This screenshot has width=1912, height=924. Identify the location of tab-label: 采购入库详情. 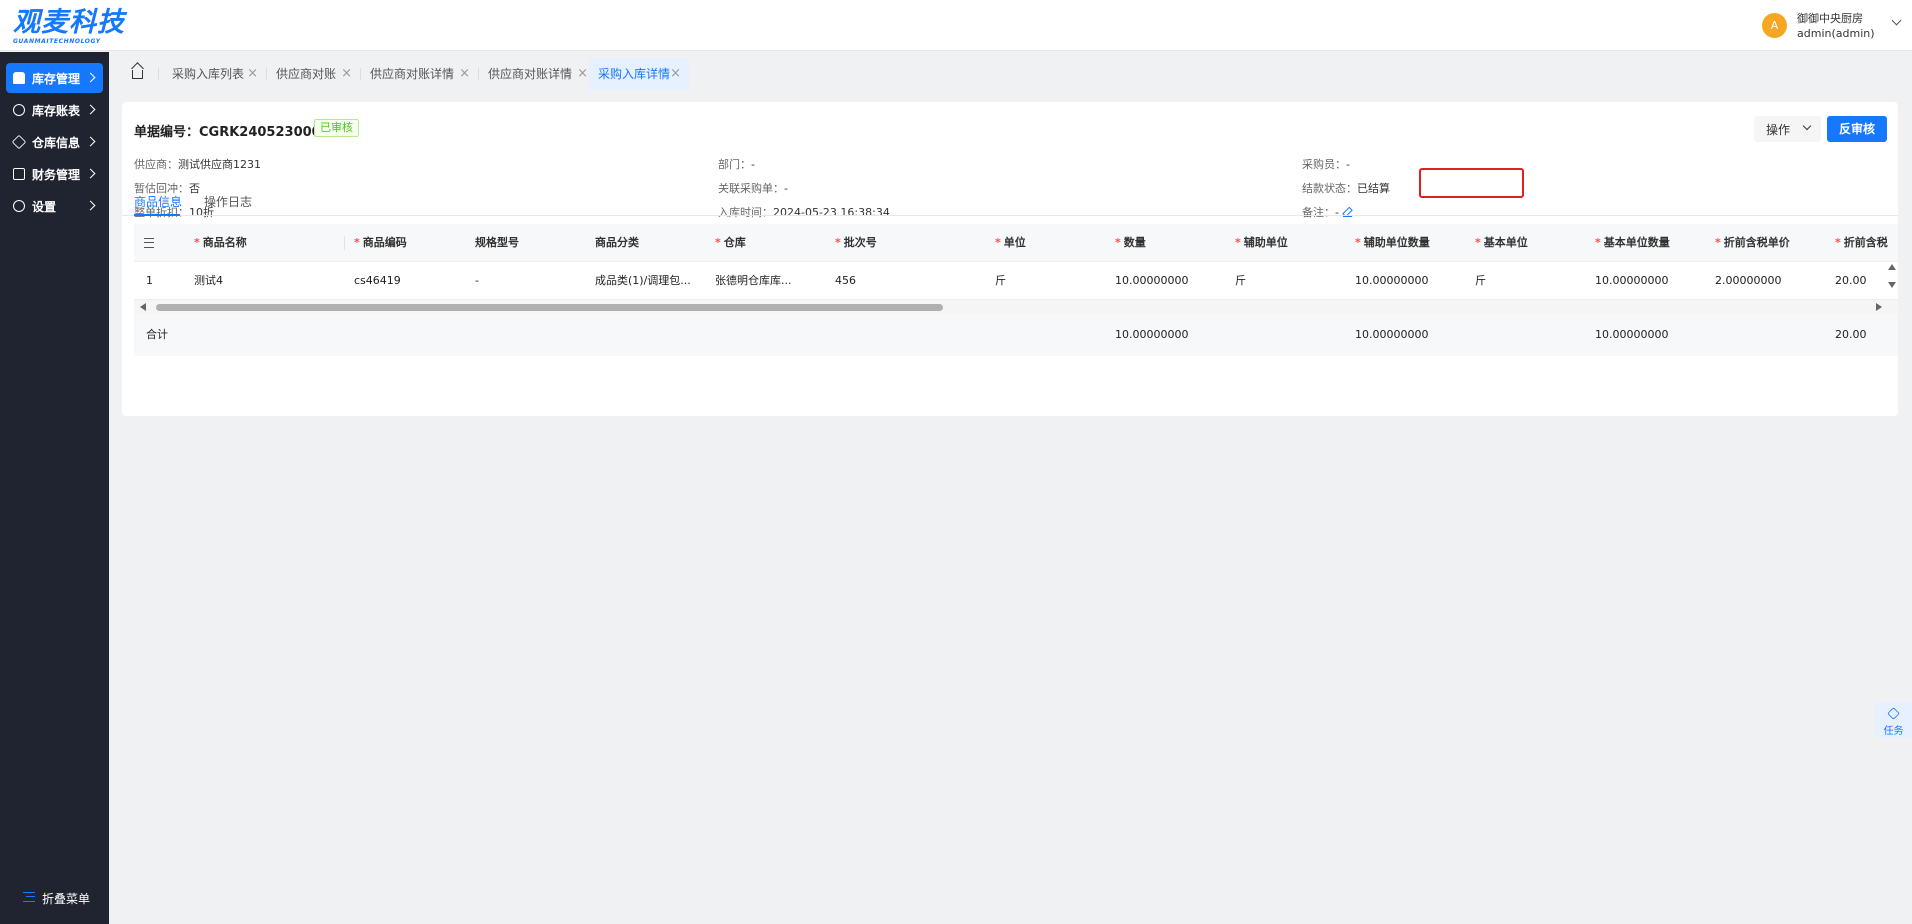
(634, 74).